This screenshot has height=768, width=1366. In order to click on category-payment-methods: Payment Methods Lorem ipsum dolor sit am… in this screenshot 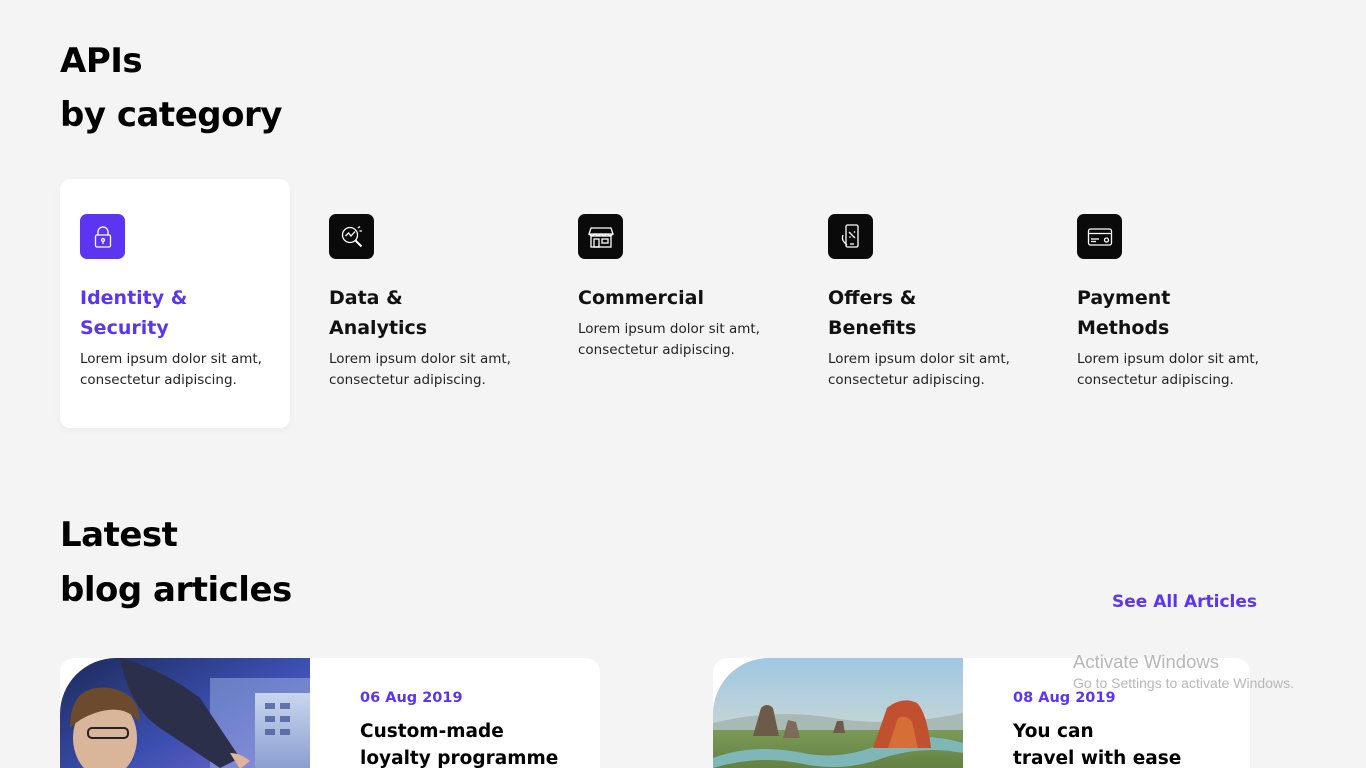, I will do `click(1172, 303)`.